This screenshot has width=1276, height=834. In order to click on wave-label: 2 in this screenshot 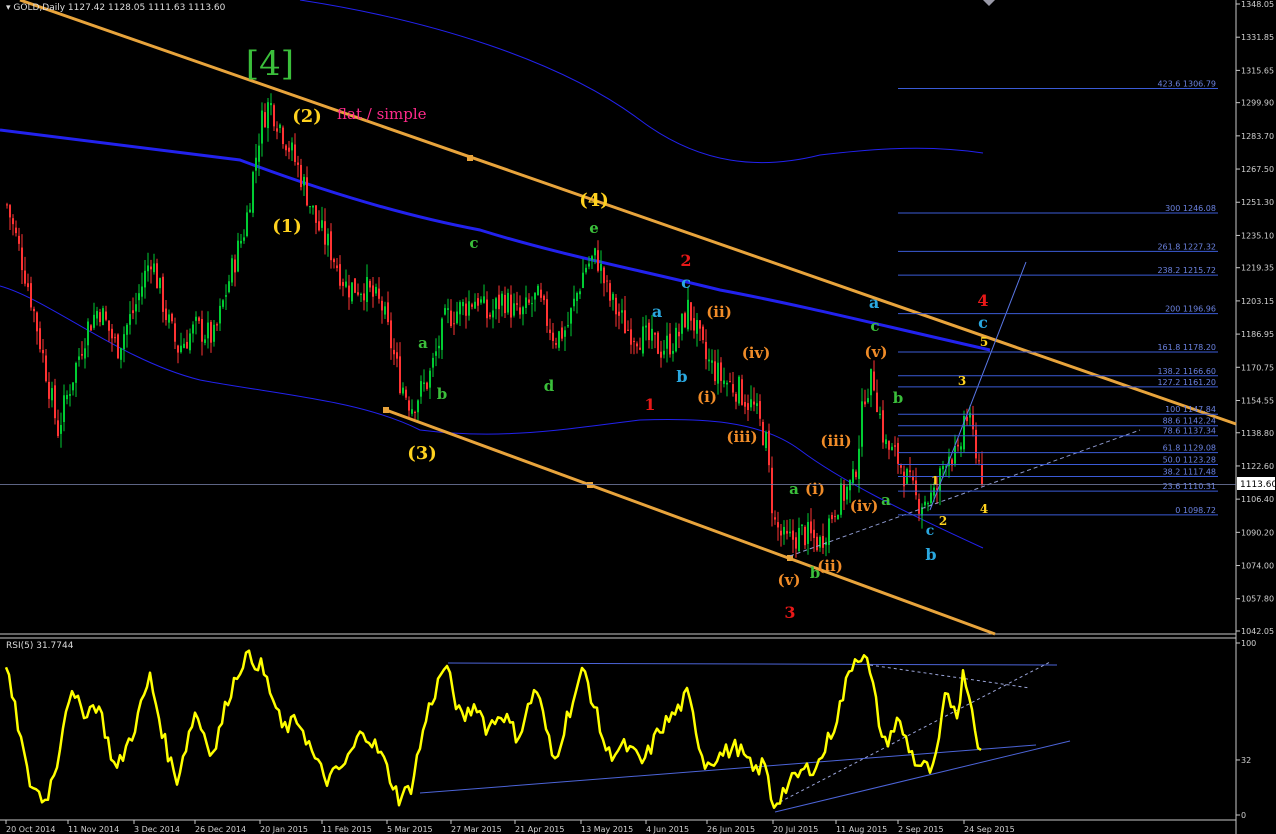, I will do `click(943, 521)`.